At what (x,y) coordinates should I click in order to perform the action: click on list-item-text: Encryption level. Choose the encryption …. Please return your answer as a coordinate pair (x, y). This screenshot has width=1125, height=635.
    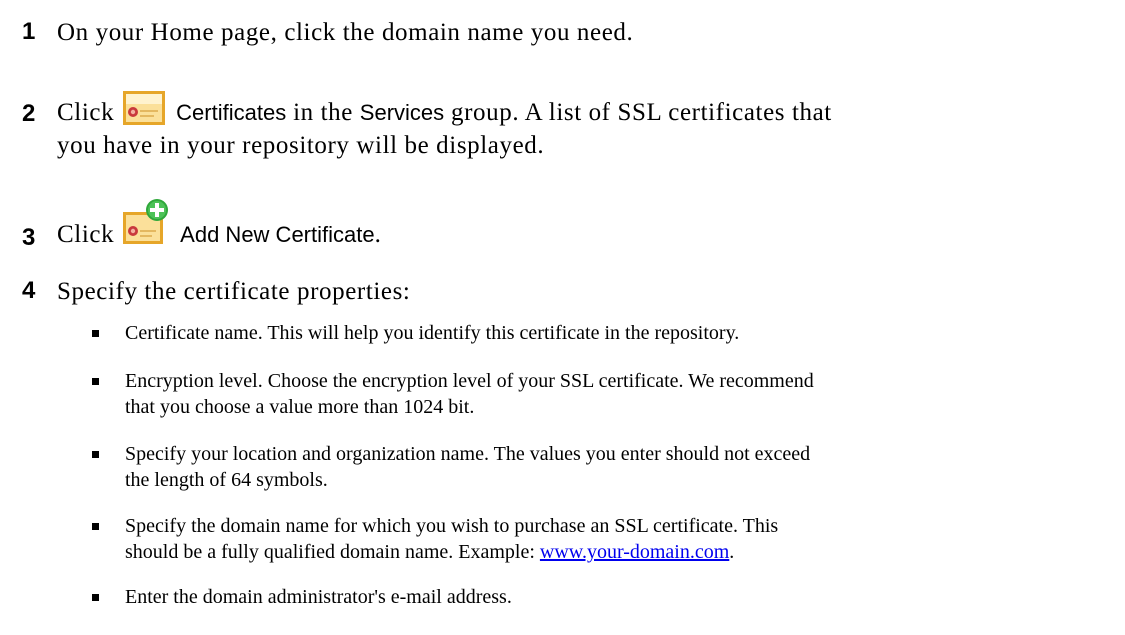
    Looking at the image, I should click on (469, 381).